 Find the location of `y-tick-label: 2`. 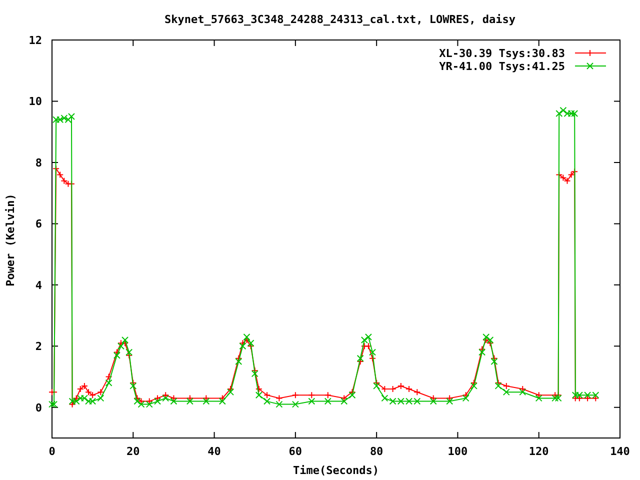

y-tick-label: 2 is located at coordinates (38, 347).